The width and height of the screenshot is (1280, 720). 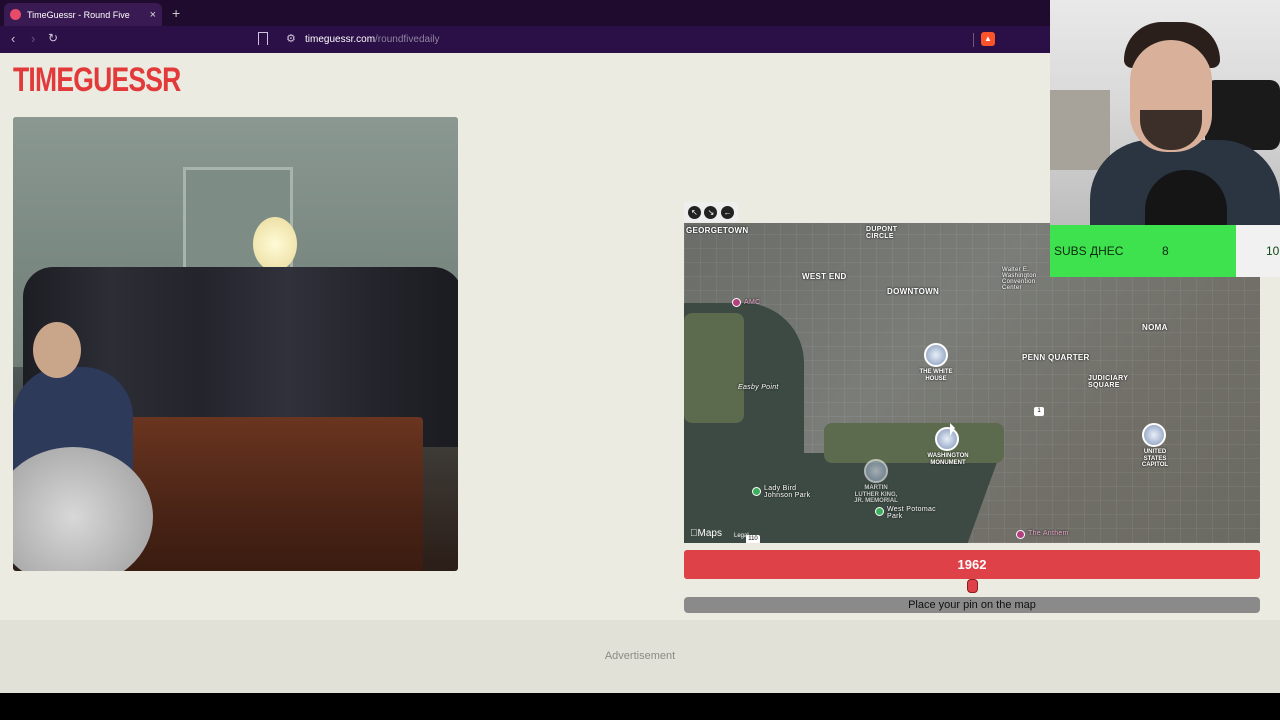 I want to click on url-path: /roundfivedaily, so click(x=407, y=39).